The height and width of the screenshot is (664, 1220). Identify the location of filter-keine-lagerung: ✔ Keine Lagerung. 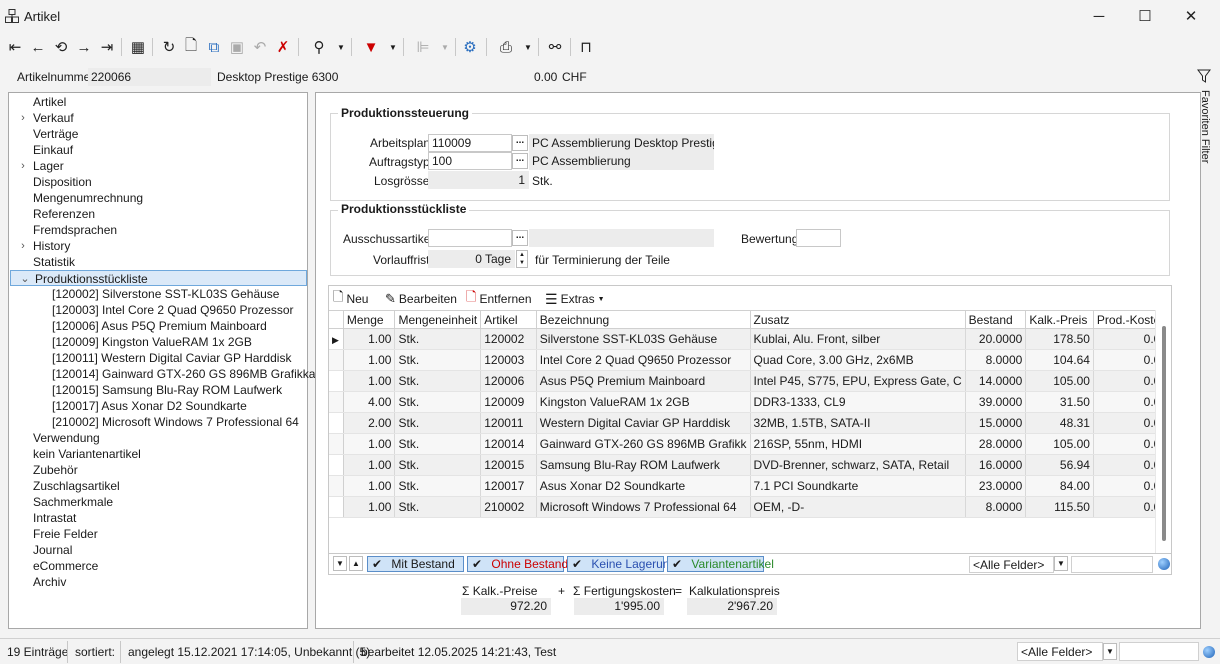
(621, 564).